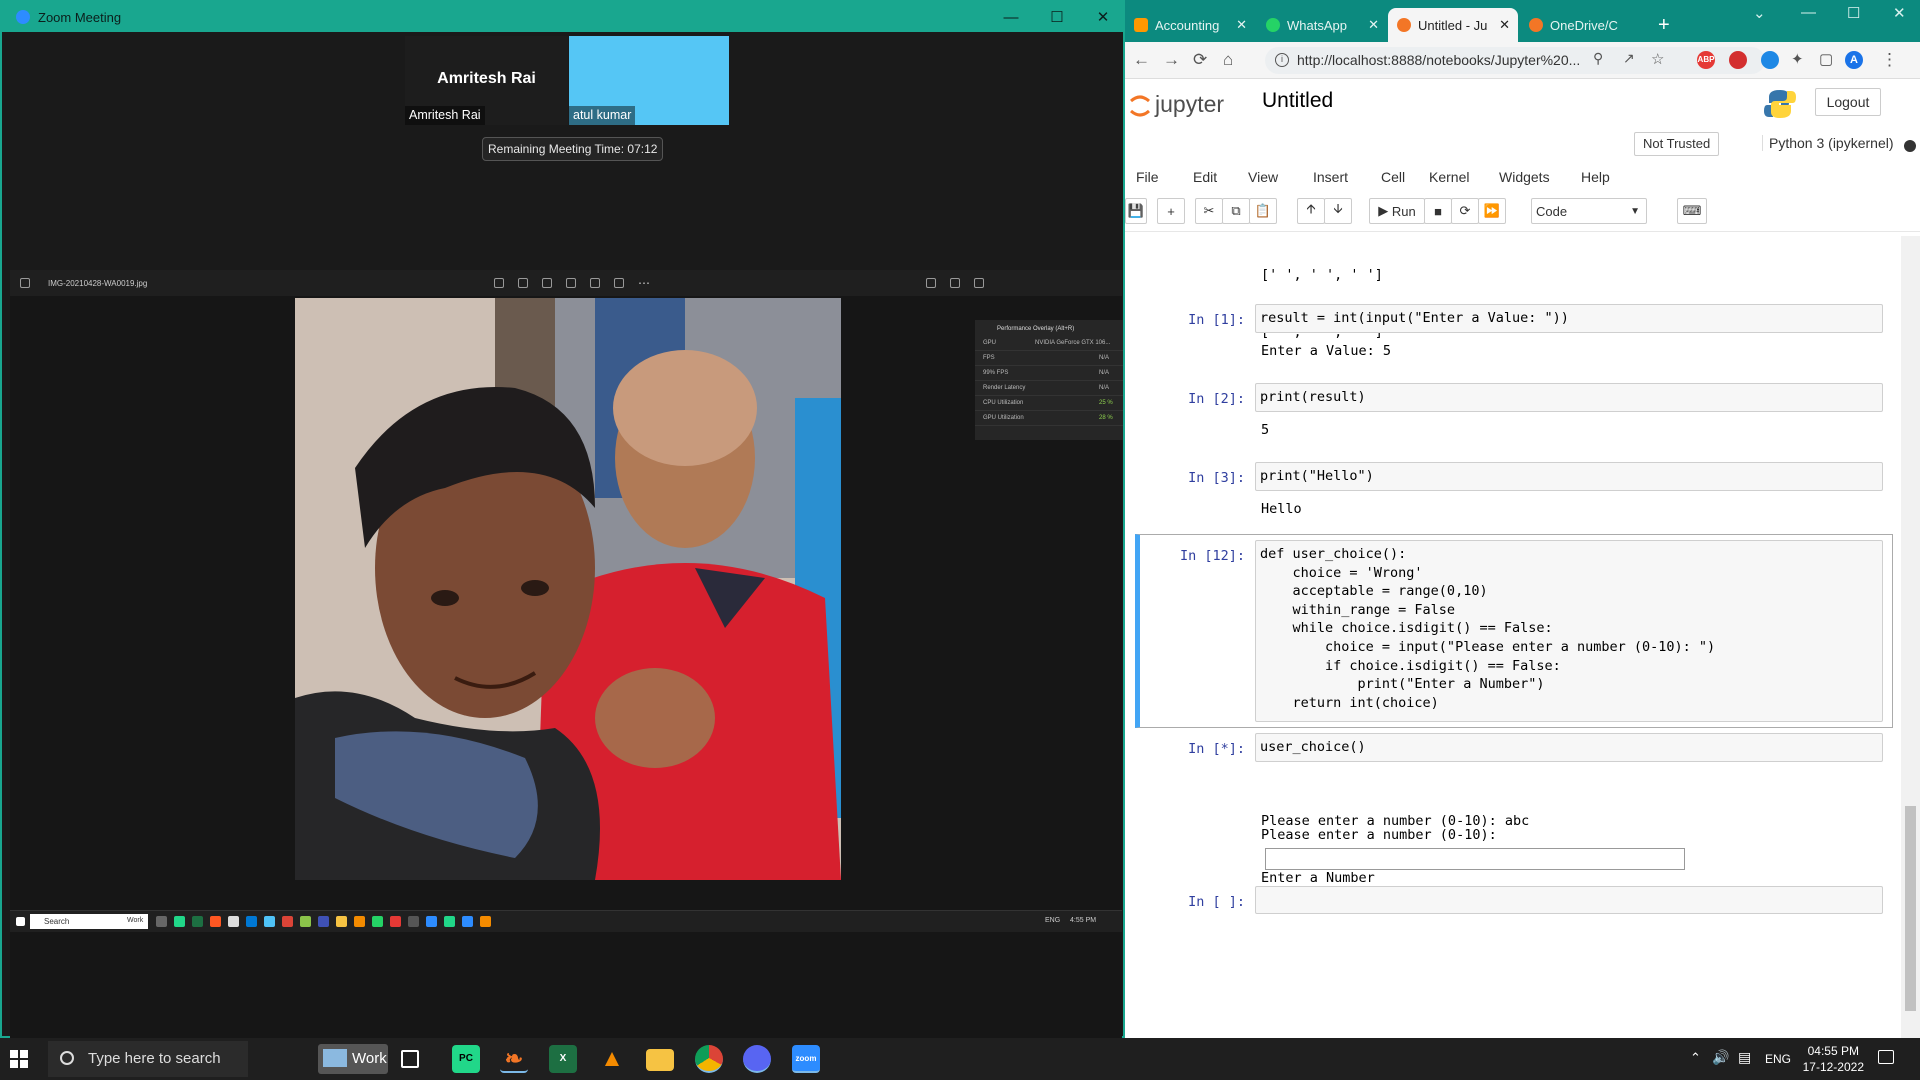 The height and width of the screenshot is (1080, 1920). Describe the element at coordinates (979, 283) in the screenshot. I see `zoom-in-icon` at that location.